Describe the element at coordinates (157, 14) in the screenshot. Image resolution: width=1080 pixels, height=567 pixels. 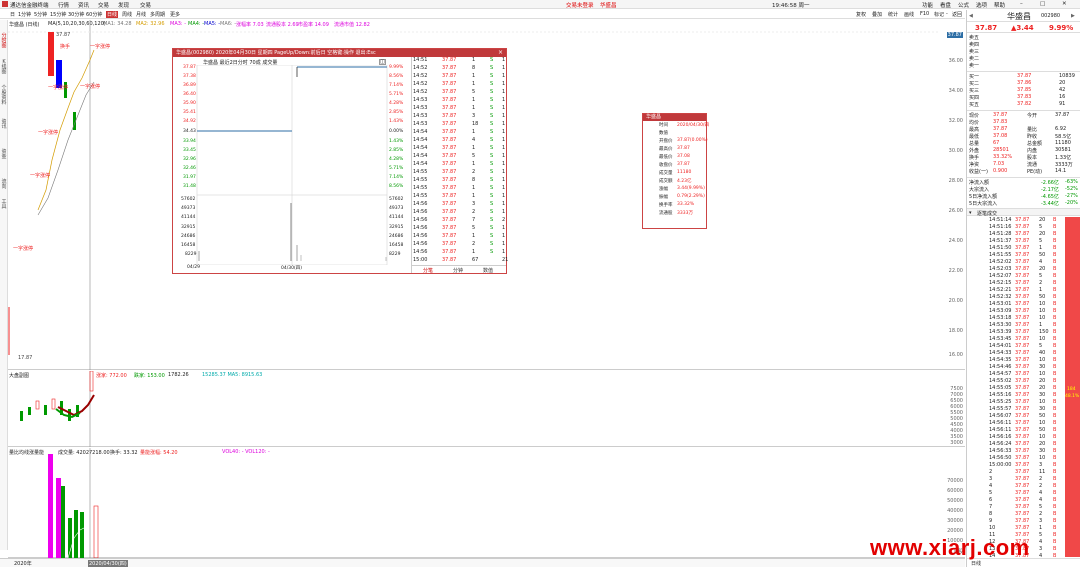
I see `period-tab-9: 多周期` at that location.